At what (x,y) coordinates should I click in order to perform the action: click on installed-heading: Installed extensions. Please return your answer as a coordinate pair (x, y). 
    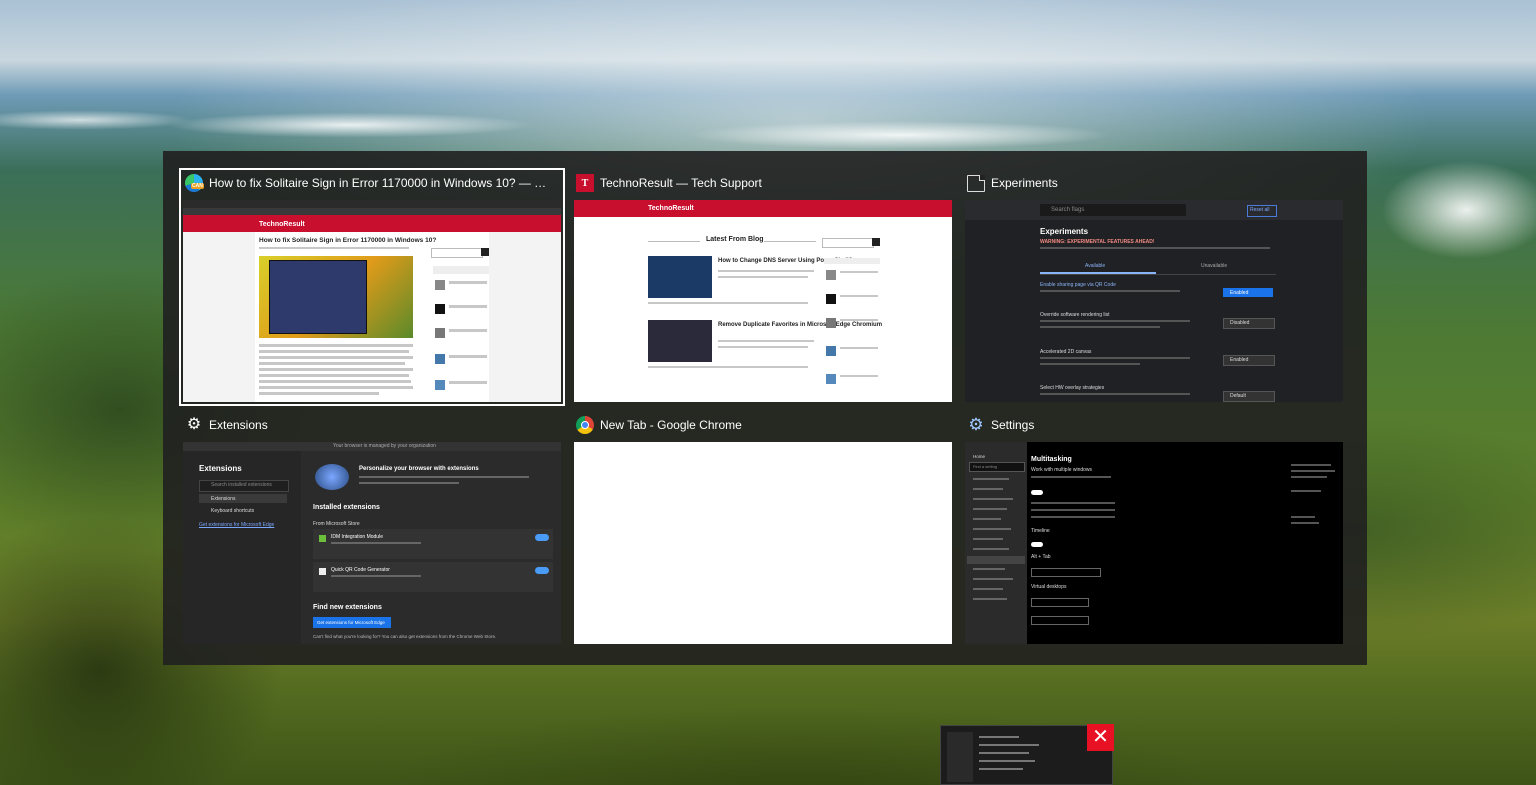
    Looking at the image, I should click on (346, 507).